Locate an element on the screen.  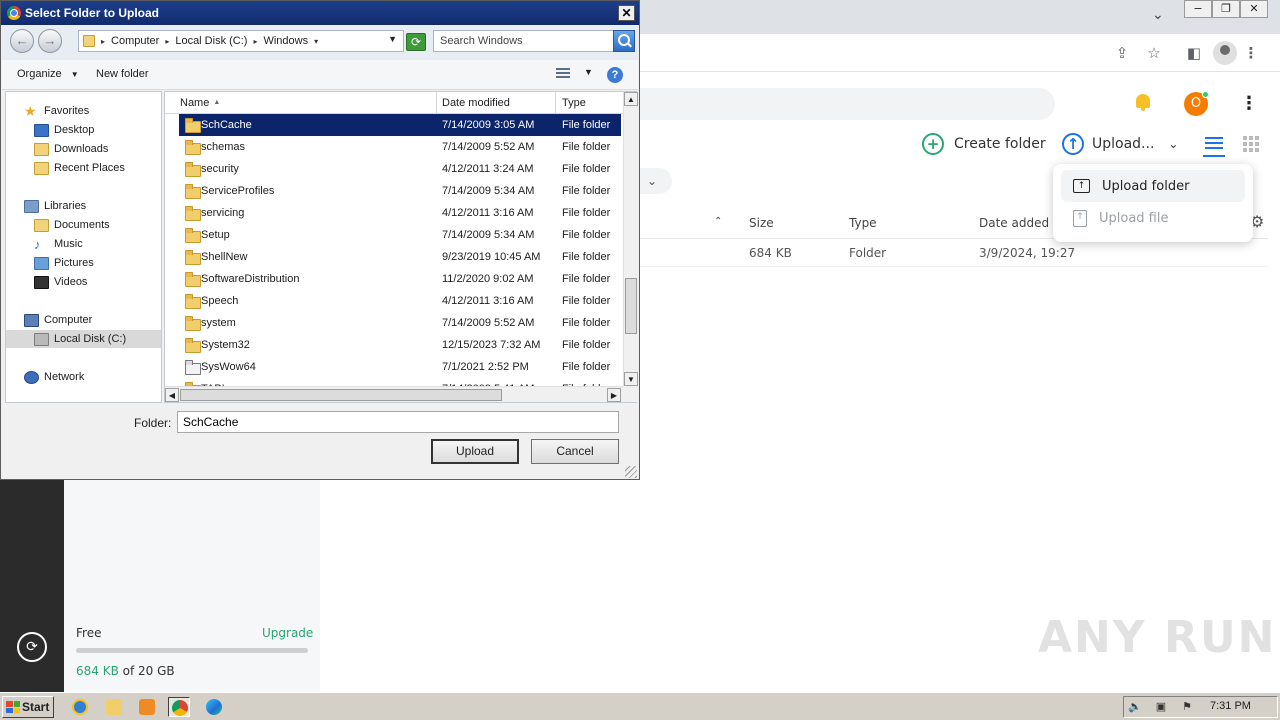
table-row: Speech 4/12/2011 3:16 AM File folder is located at coordinates (400, 301).